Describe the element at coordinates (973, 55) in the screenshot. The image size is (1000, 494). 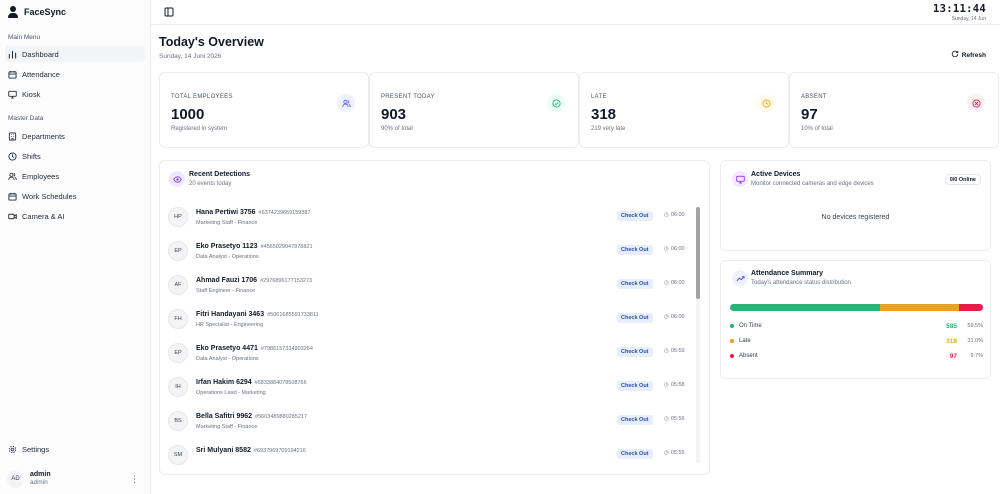
I see `refresh-label: Refresh` at that location.